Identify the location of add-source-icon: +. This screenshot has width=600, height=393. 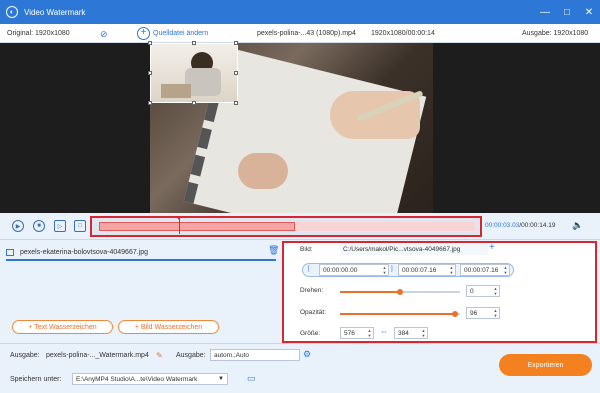
(143, 33).